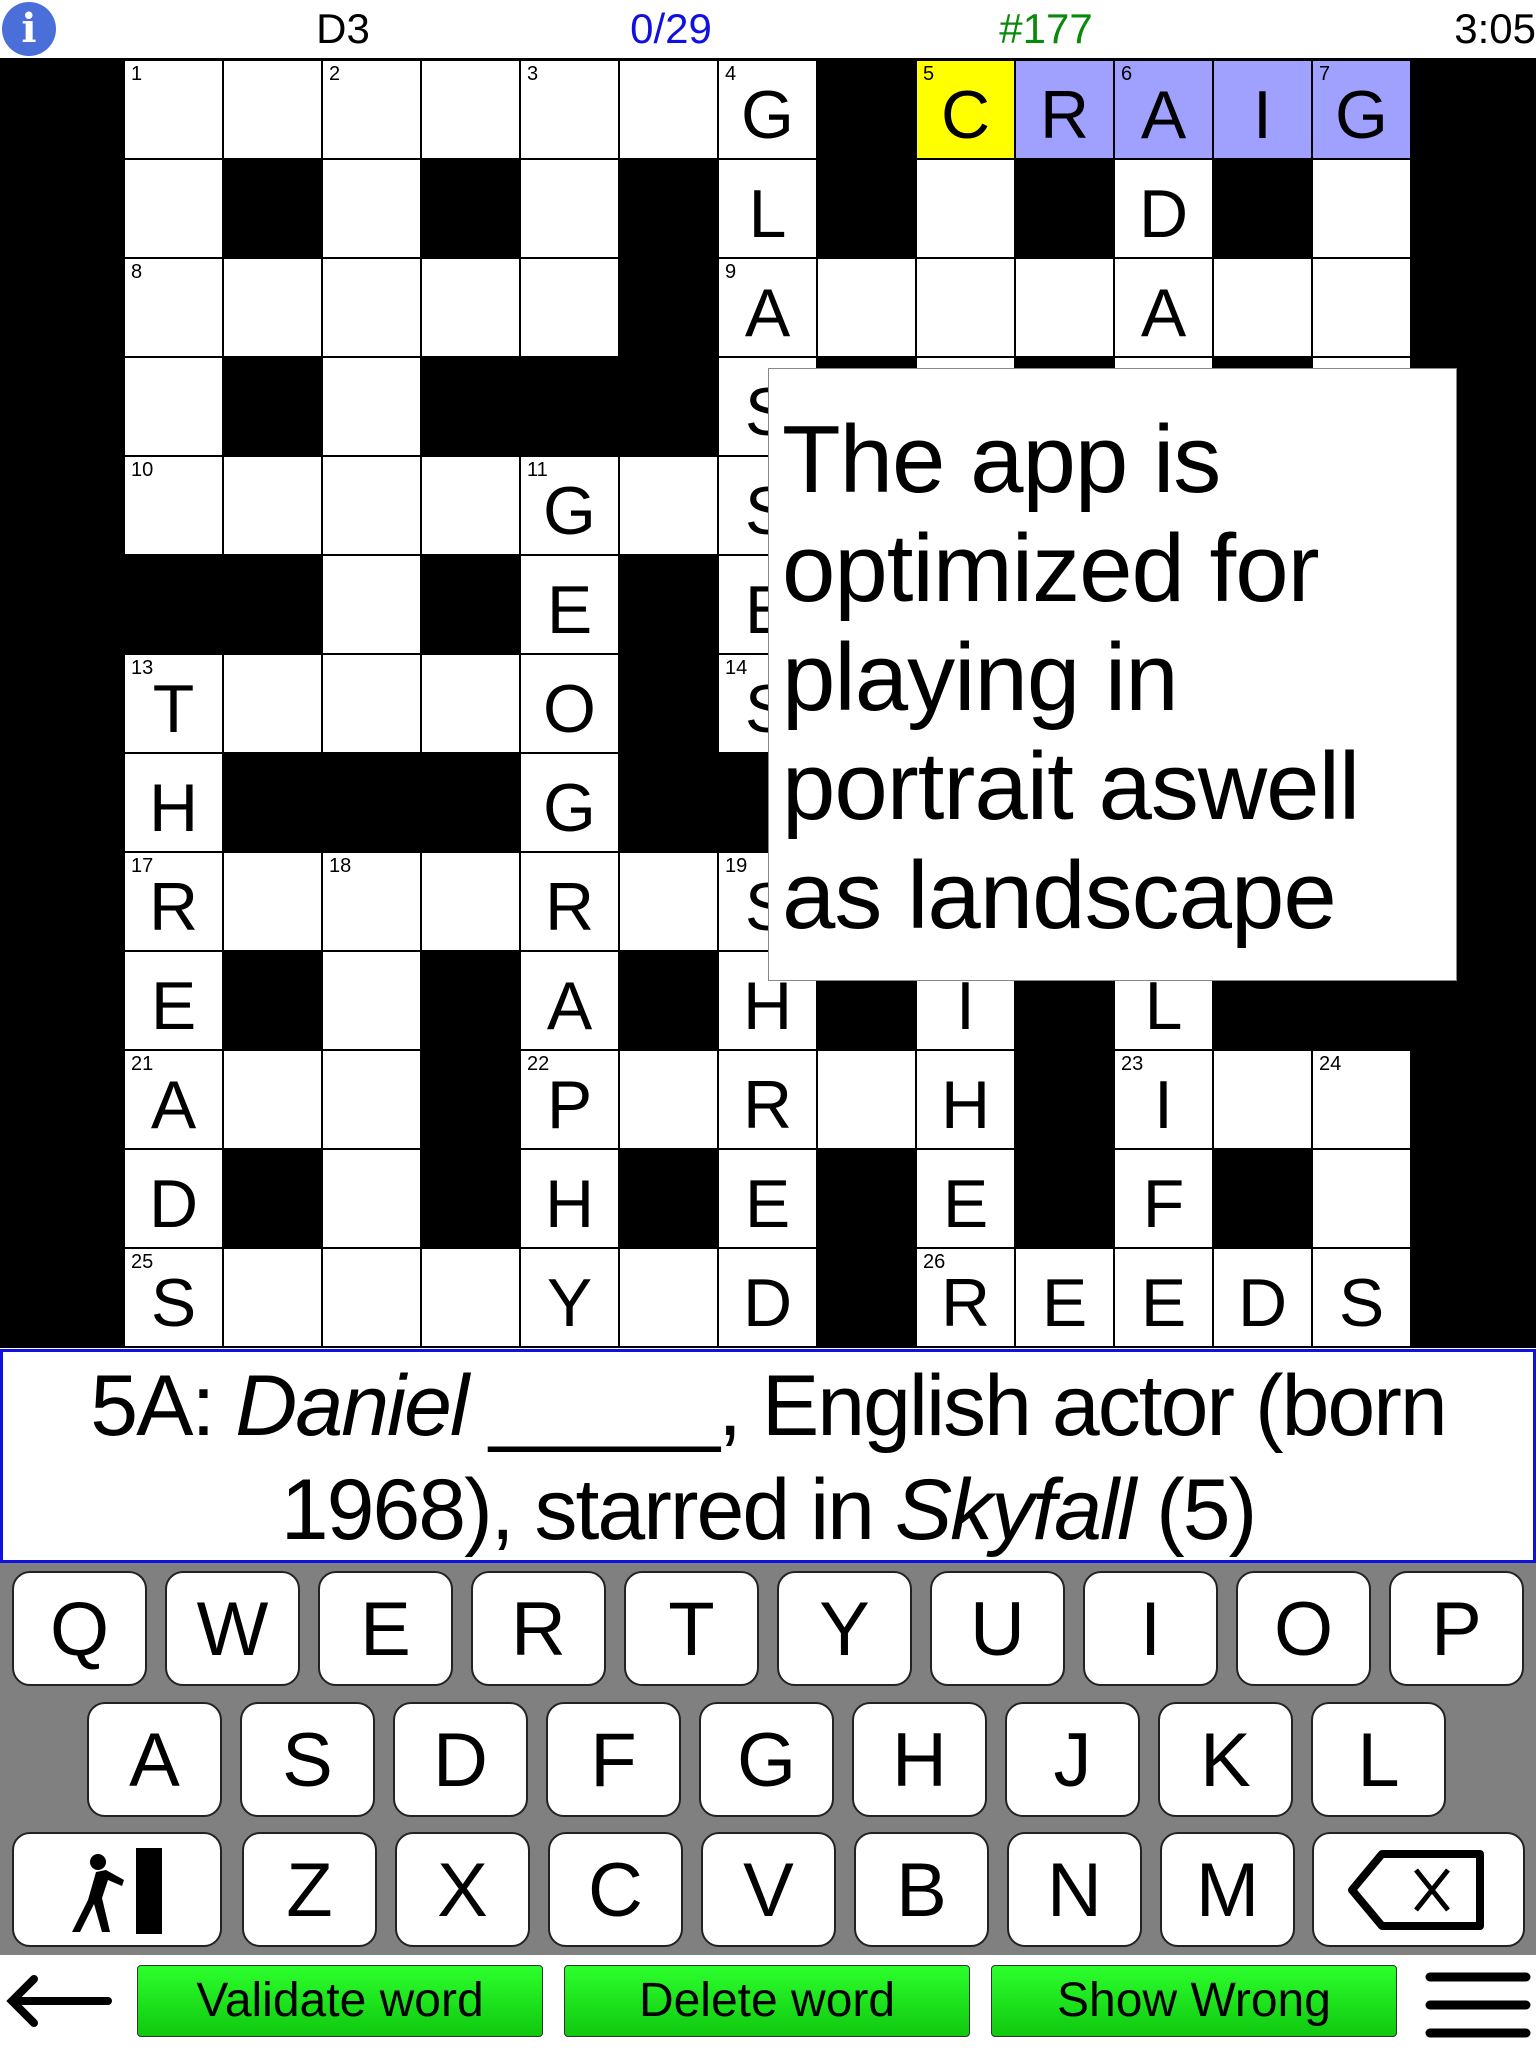 The width and height of the screenshot is (1536, 2048). What do you see at coordinates (173, 307) in the screenshot?
I see `grid-cell: 8` at bounding box center [173, 307].